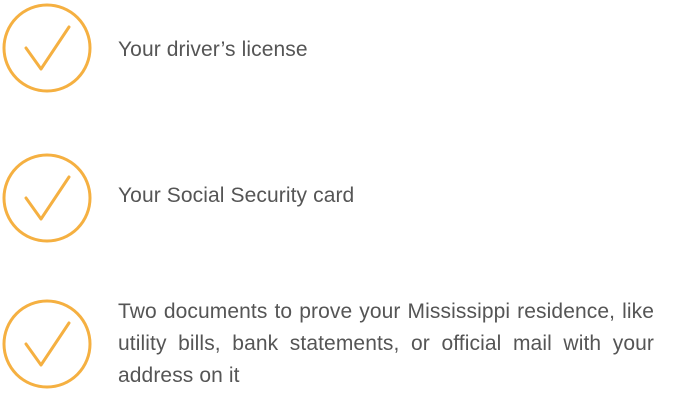  What do you see at coordinates (213, 49) in the screenshot?
I see `checklist-item-label: Your driver’s license` at bounding box center [213, 49].